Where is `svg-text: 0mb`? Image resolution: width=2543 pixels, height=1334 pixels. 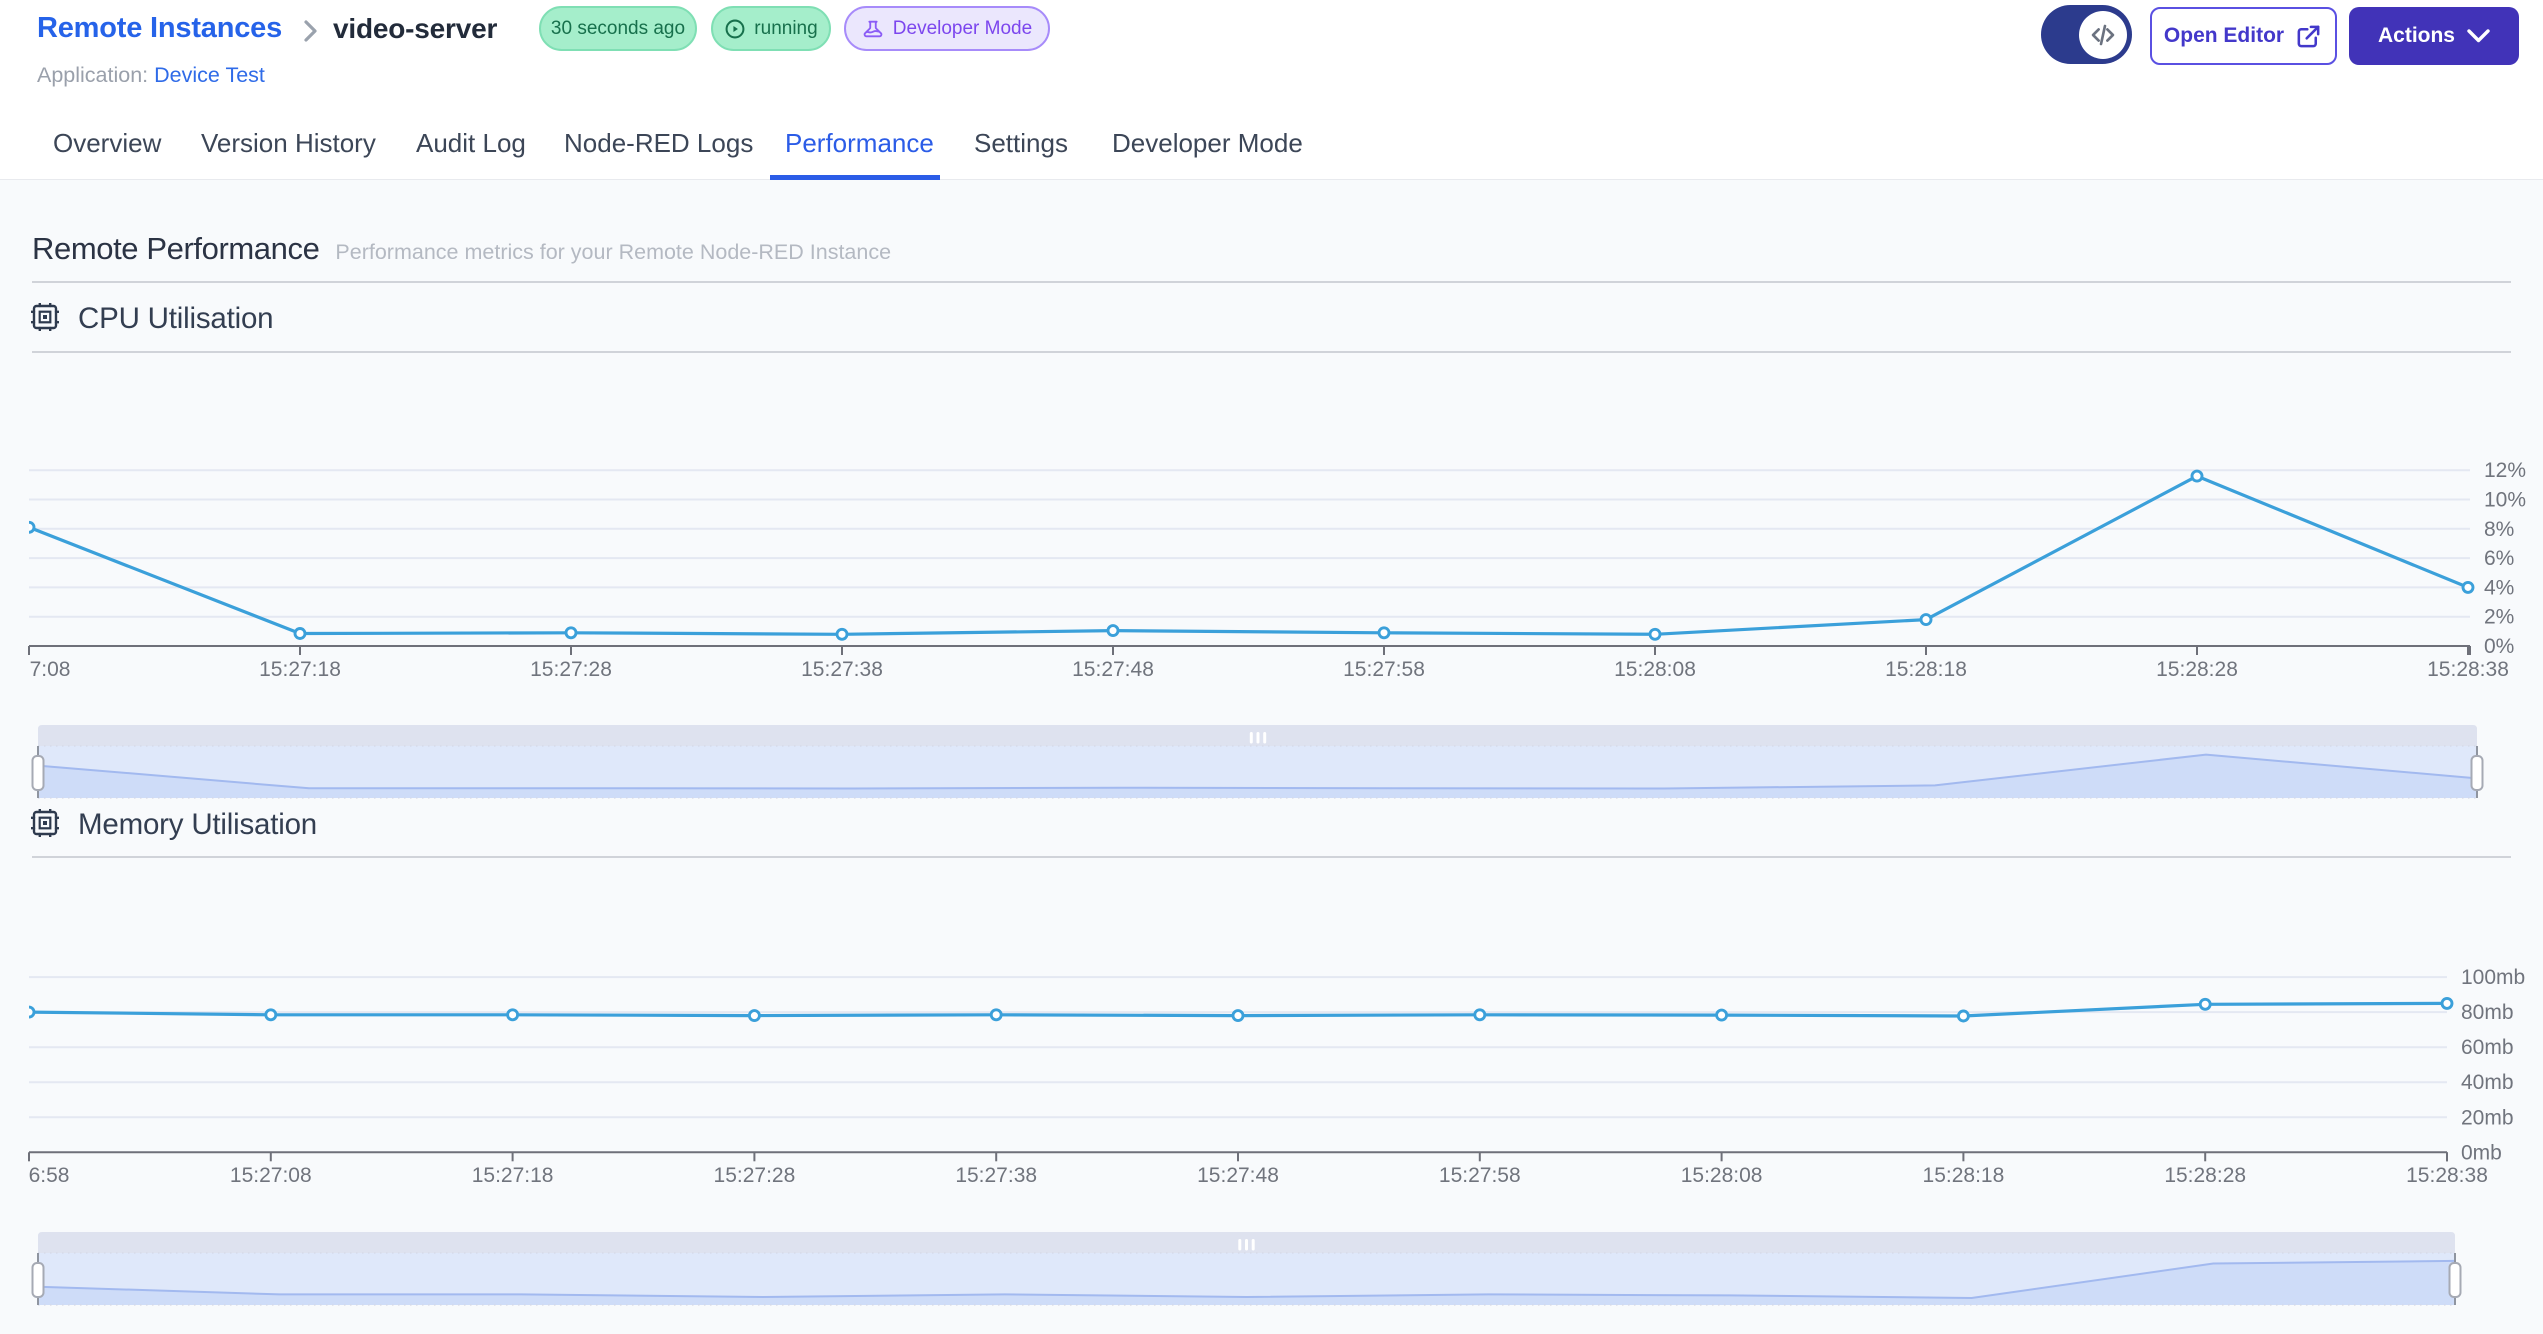
svg-text: 0mb is located at coordinates (2481, 1152).